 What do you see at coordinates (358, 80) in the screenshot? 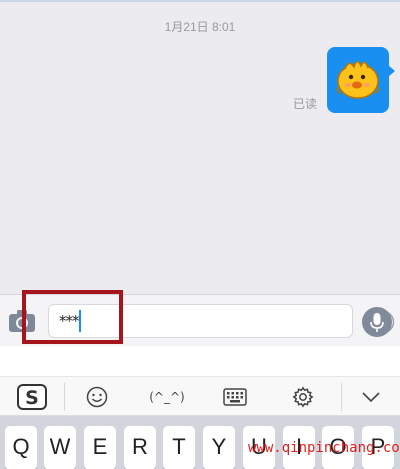
I see `chick-sticker-icon` at bounding box center [358, 80].